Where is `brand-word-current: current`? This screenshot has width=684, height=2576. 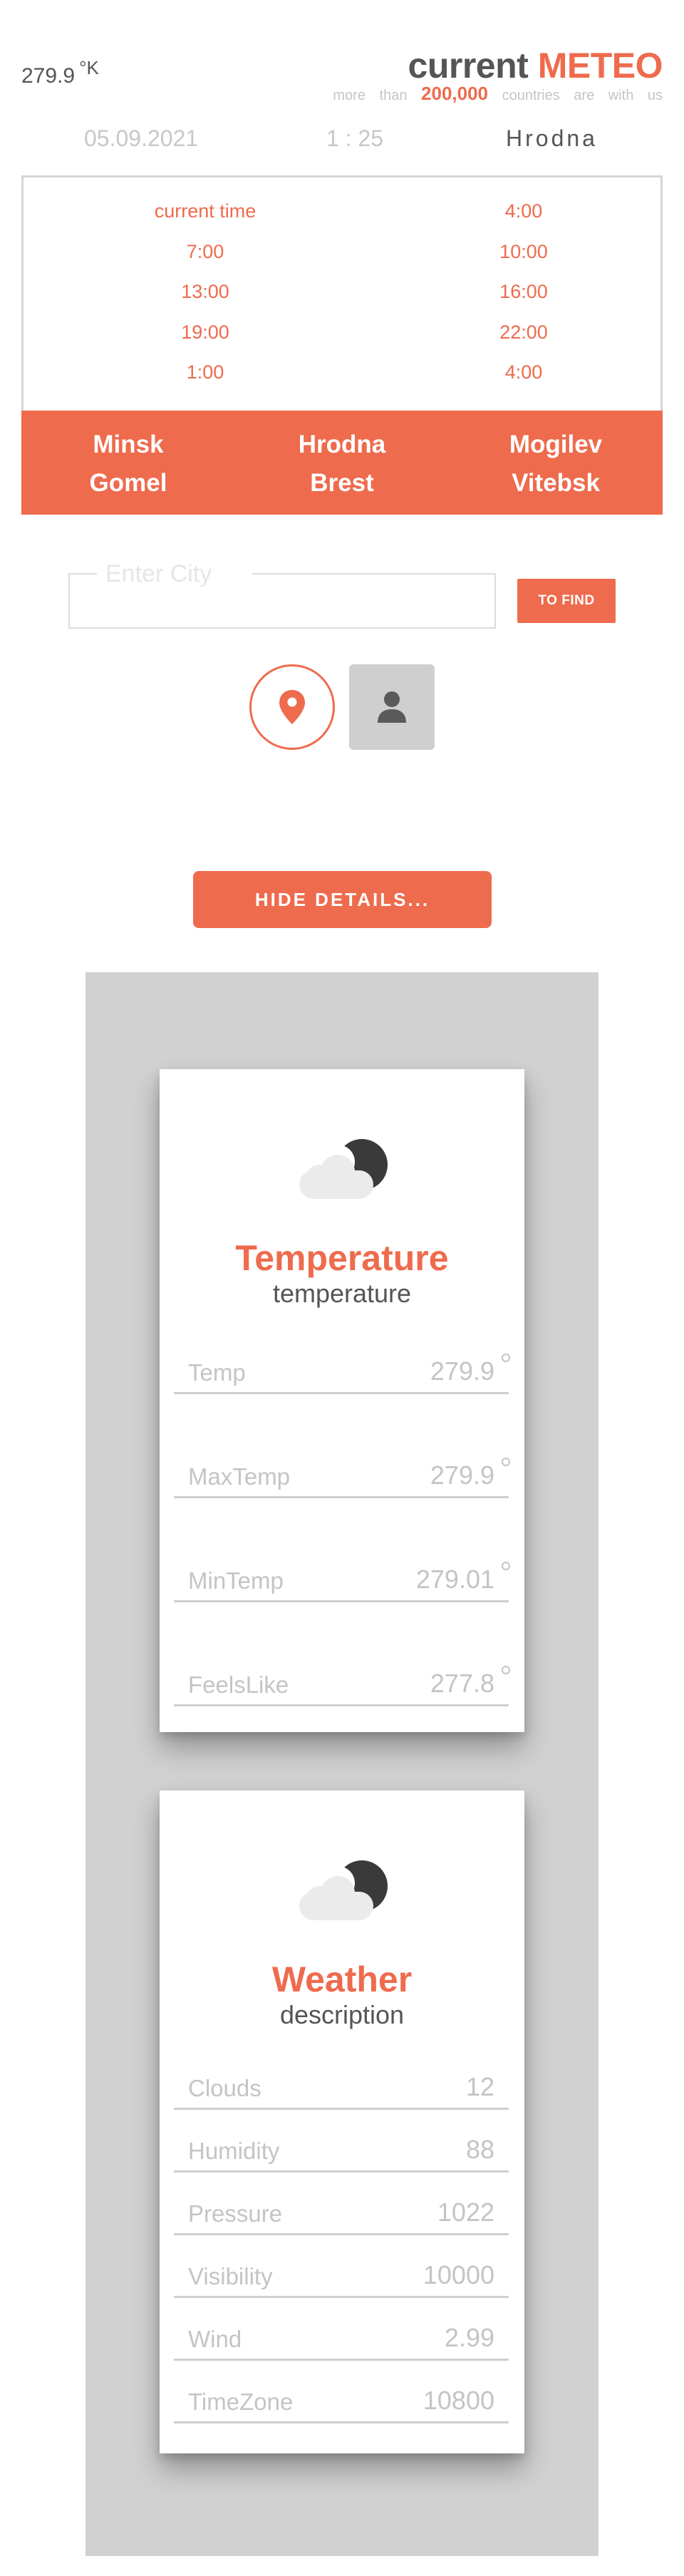
brand-word-current: current is located at coordinates (468, 66).